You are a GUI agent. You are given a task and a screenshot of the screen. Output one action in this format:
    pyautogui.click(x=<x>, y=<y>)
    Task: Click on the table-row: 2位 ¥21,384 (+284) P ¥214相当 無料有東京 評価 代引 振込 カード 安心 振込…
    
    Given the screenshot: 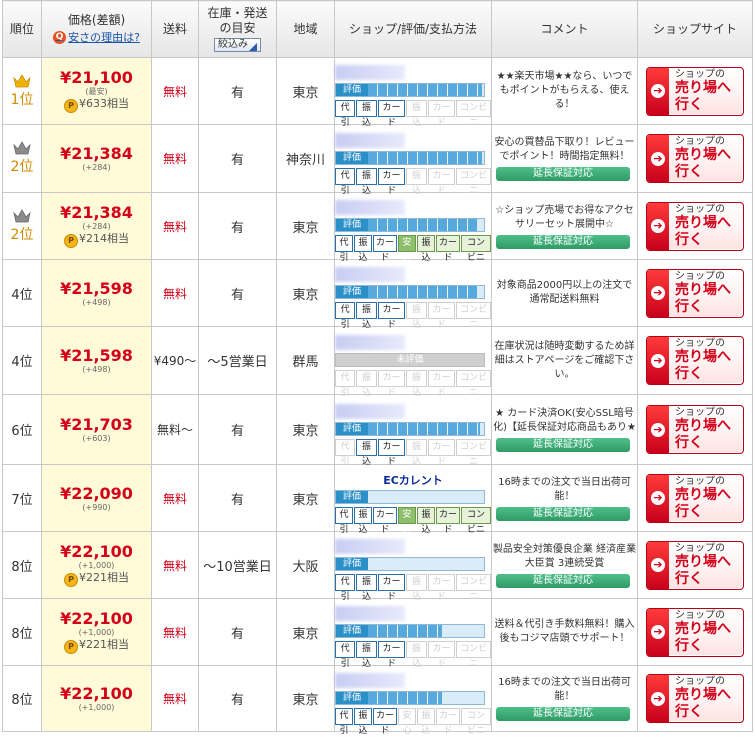 What is the action you would take?
    pyautogui.click(x=377, y=227)
    